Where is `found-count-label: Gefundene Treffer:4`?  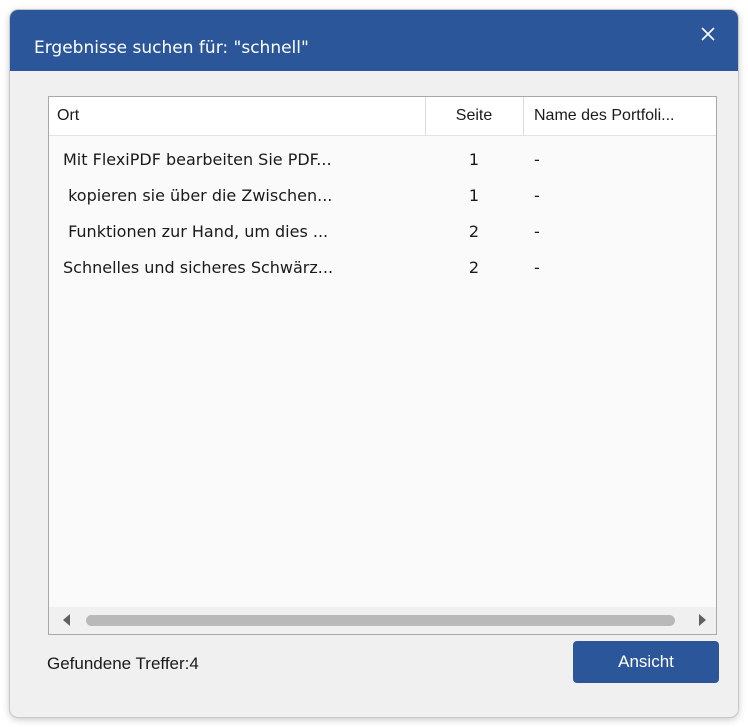 found-count-label: Gefundene Treffer:4 is located at coordinates (123, 663).